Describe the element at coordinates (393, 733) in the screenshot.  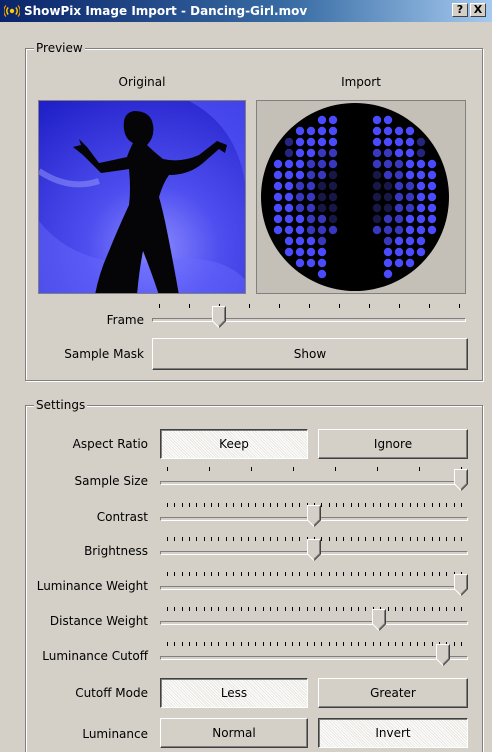
I see `invert-button: Invert` at that location.